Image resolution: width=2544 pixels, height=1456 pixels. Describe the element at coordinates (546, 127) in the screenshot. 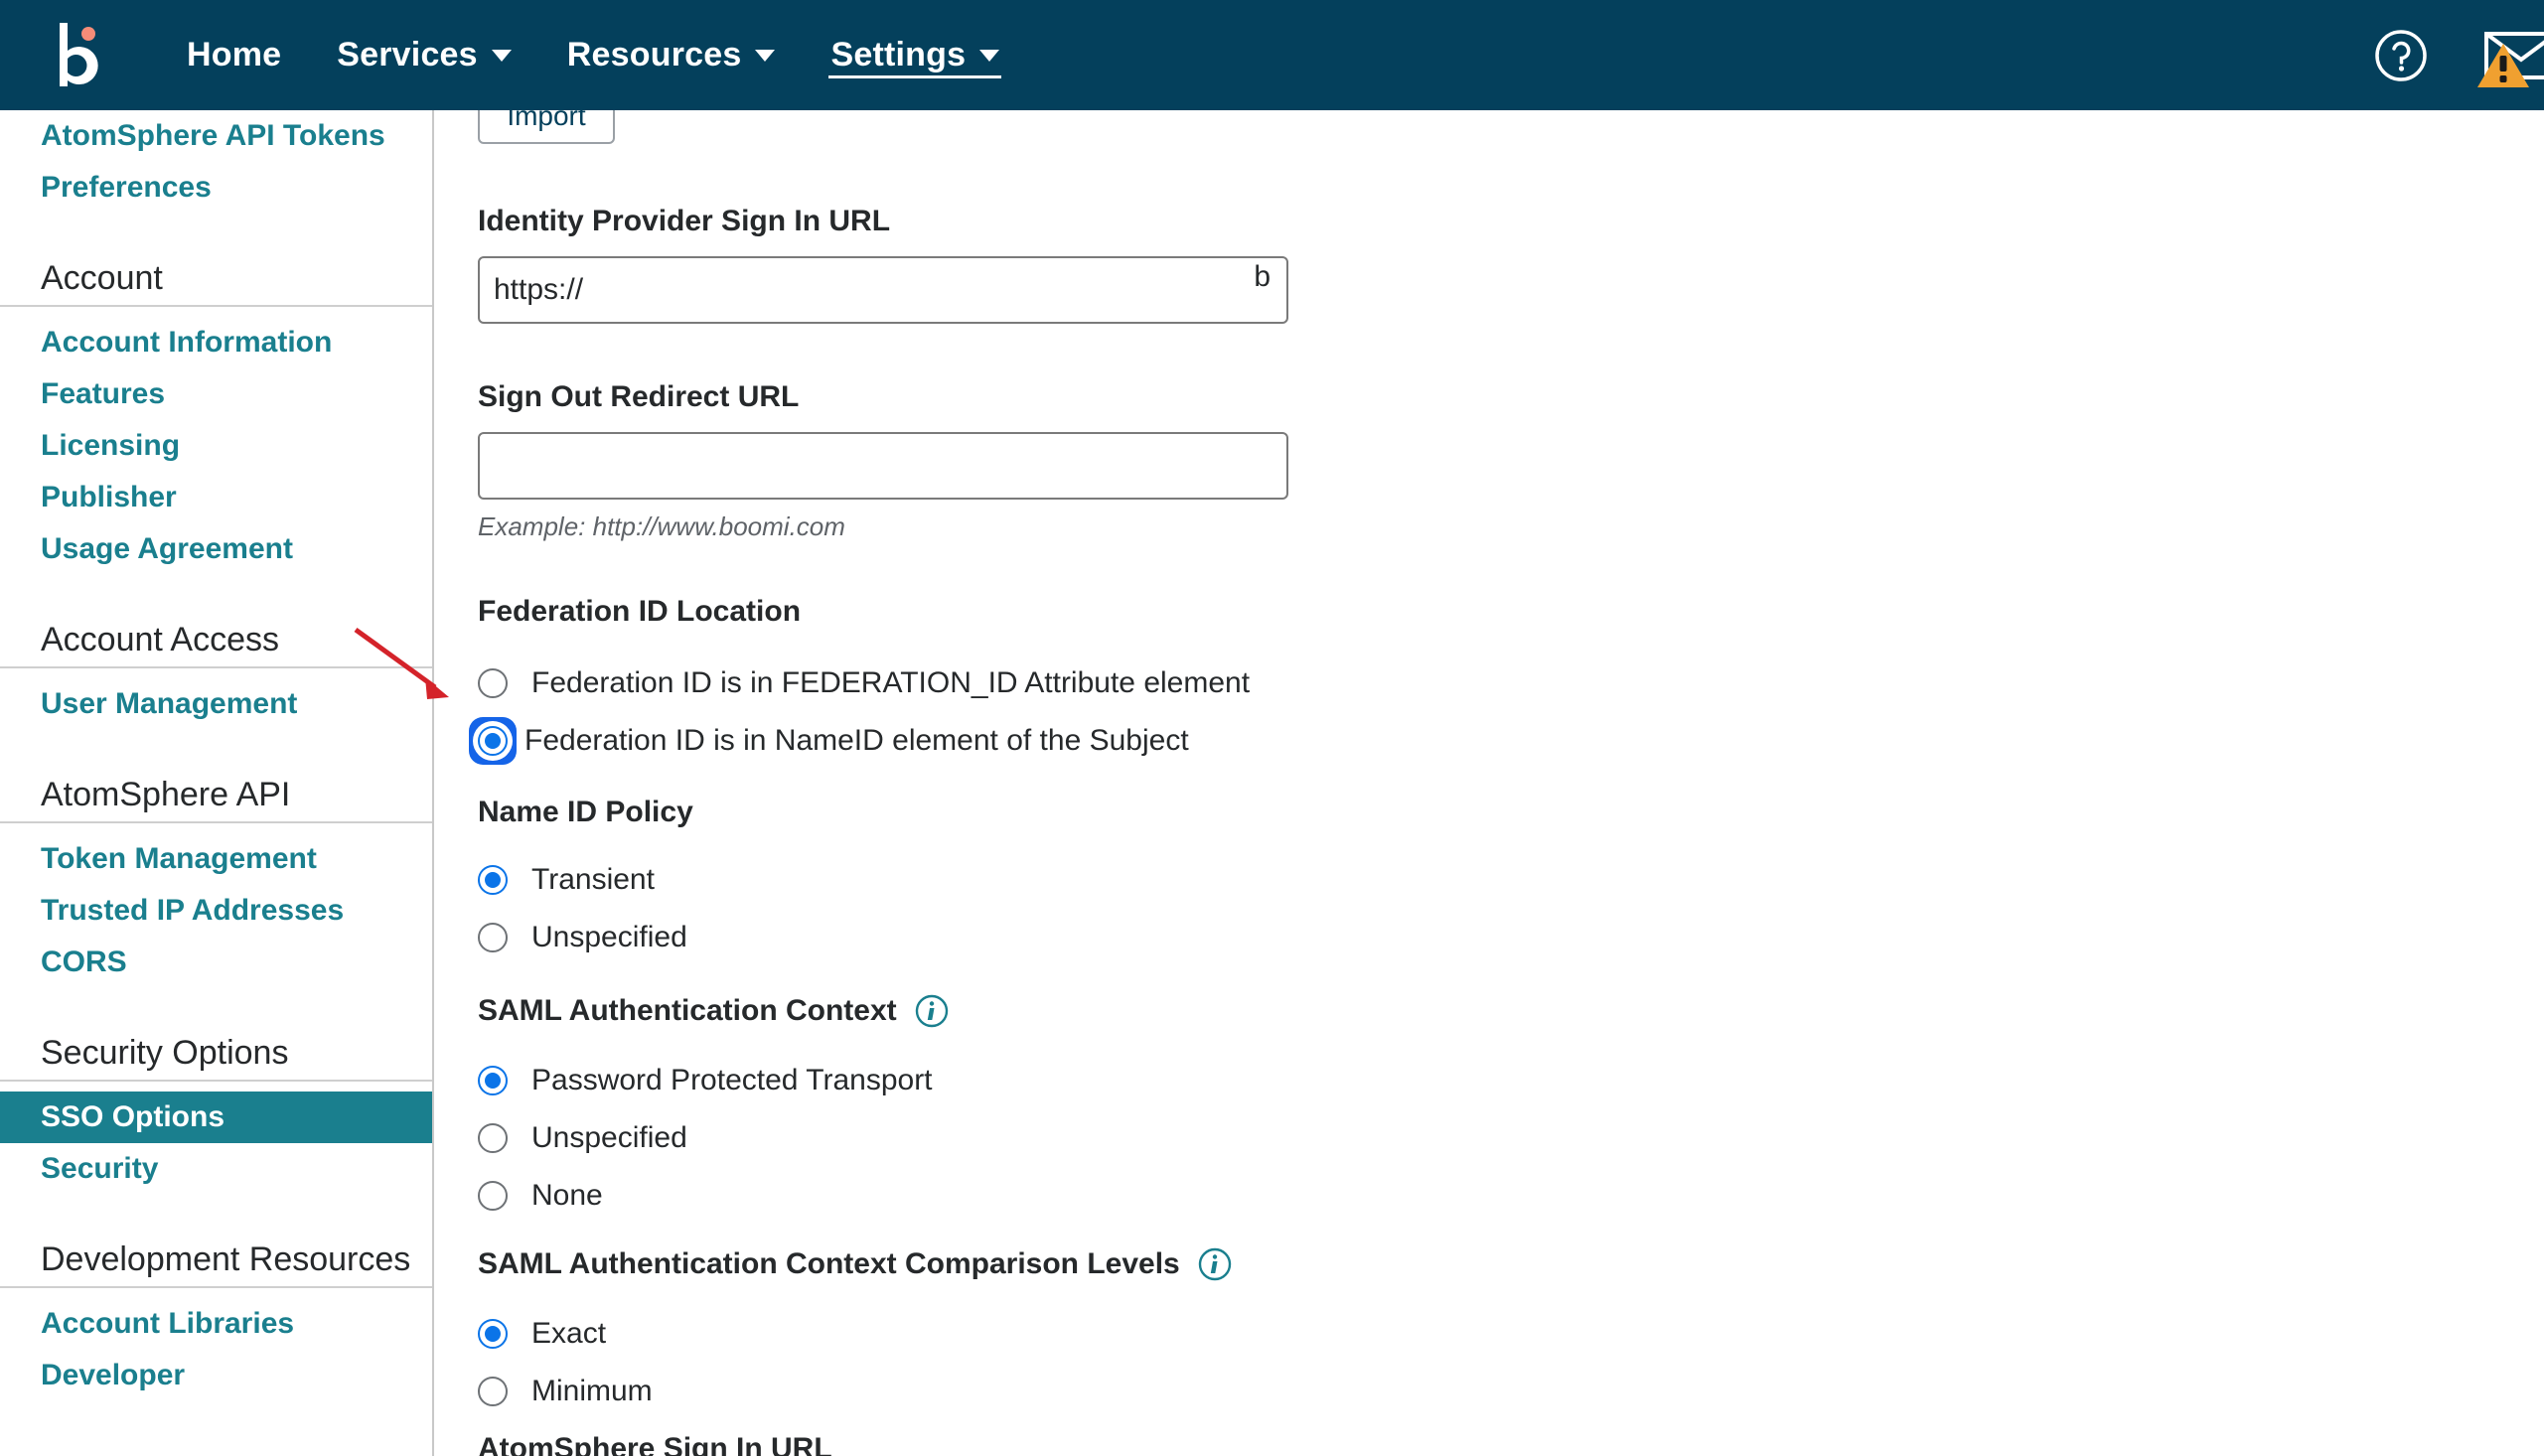

I see `import-button: Import` at that location.